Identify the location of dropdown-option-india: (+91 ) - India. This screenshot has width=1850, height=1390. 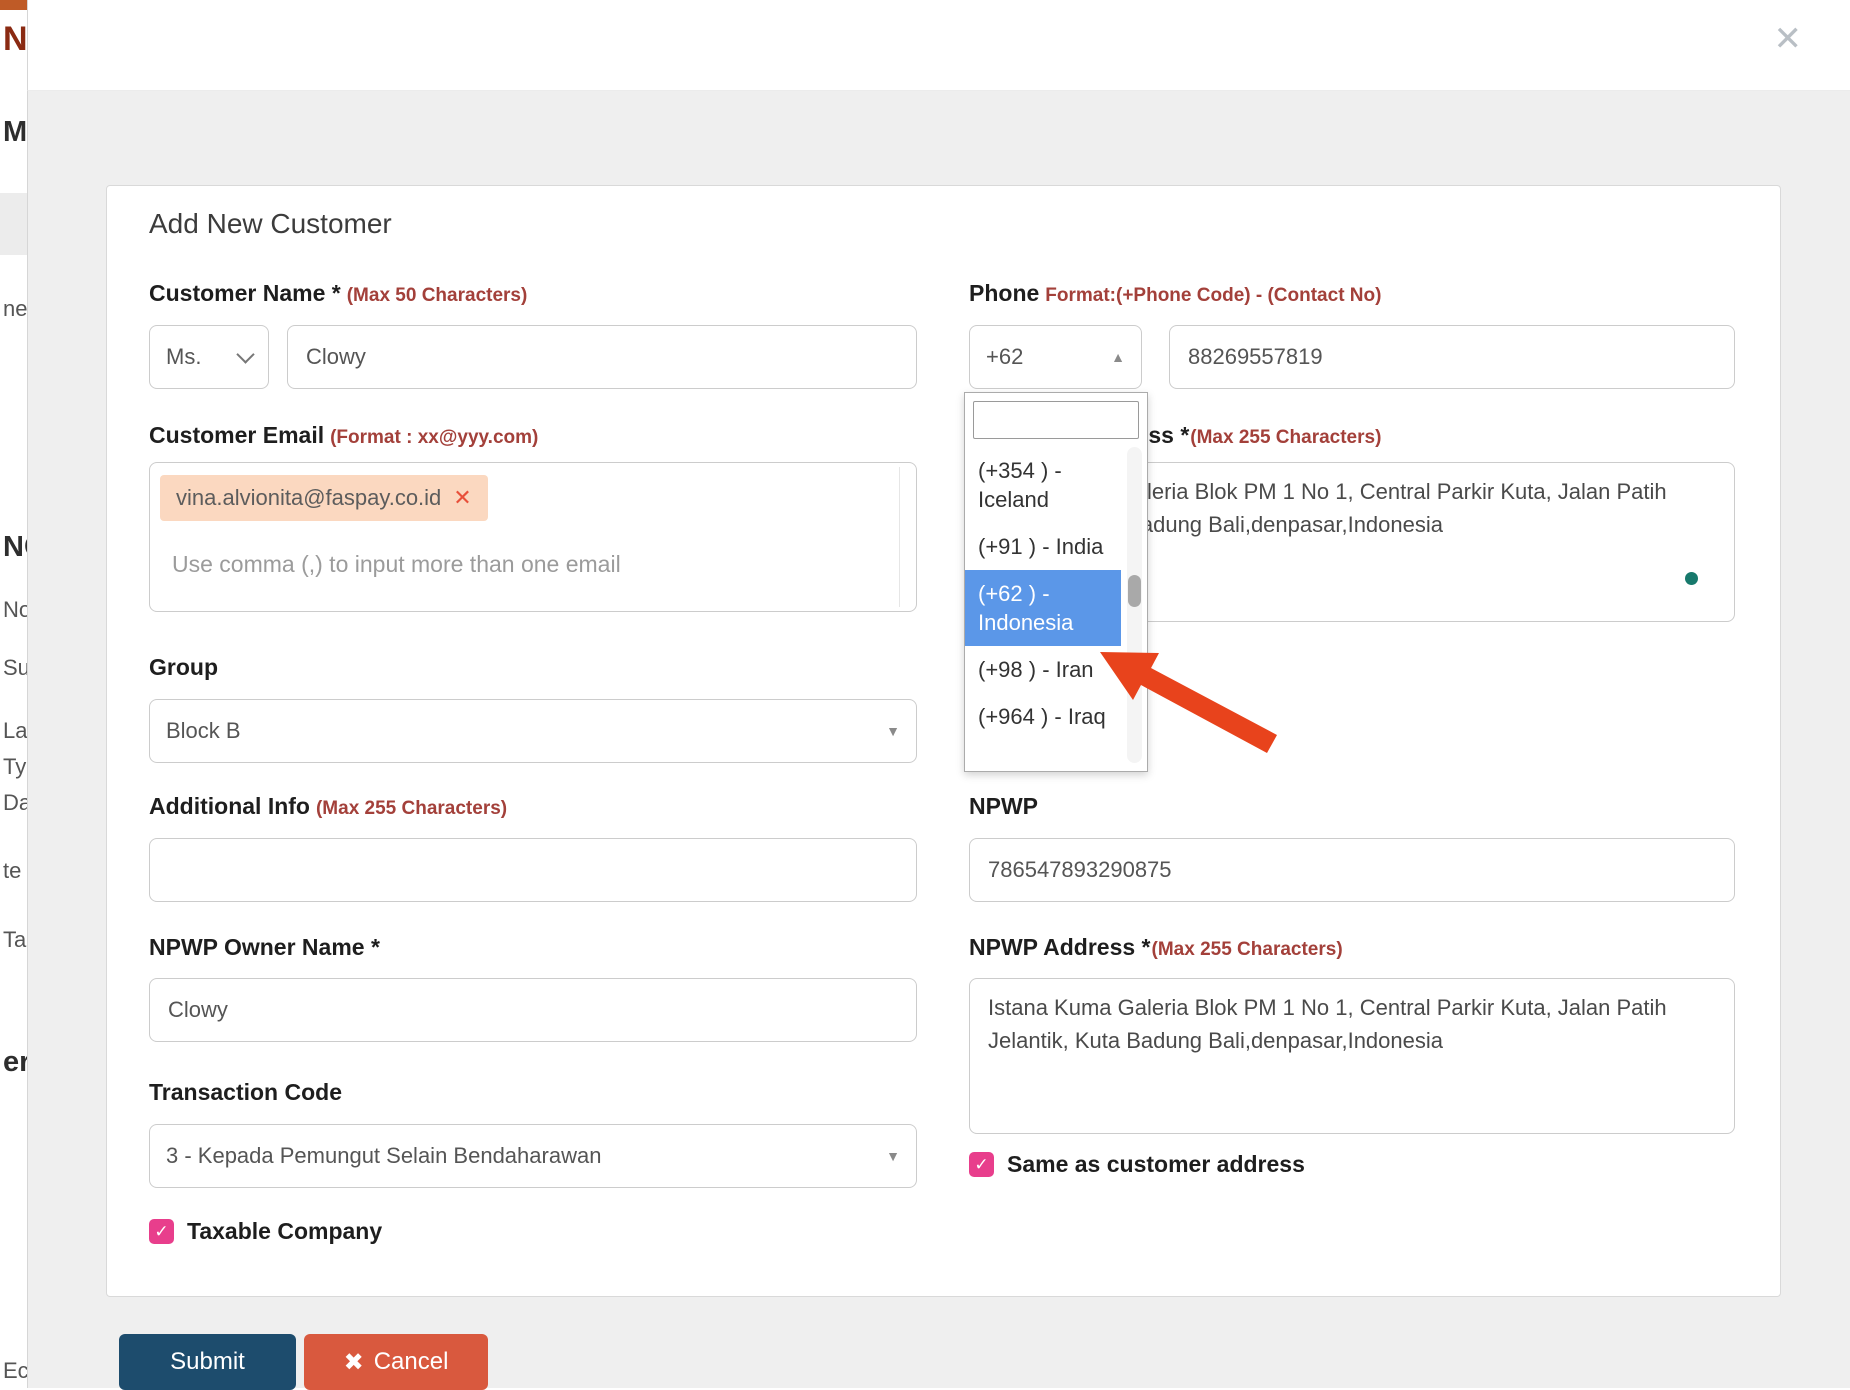
(1043, 546).